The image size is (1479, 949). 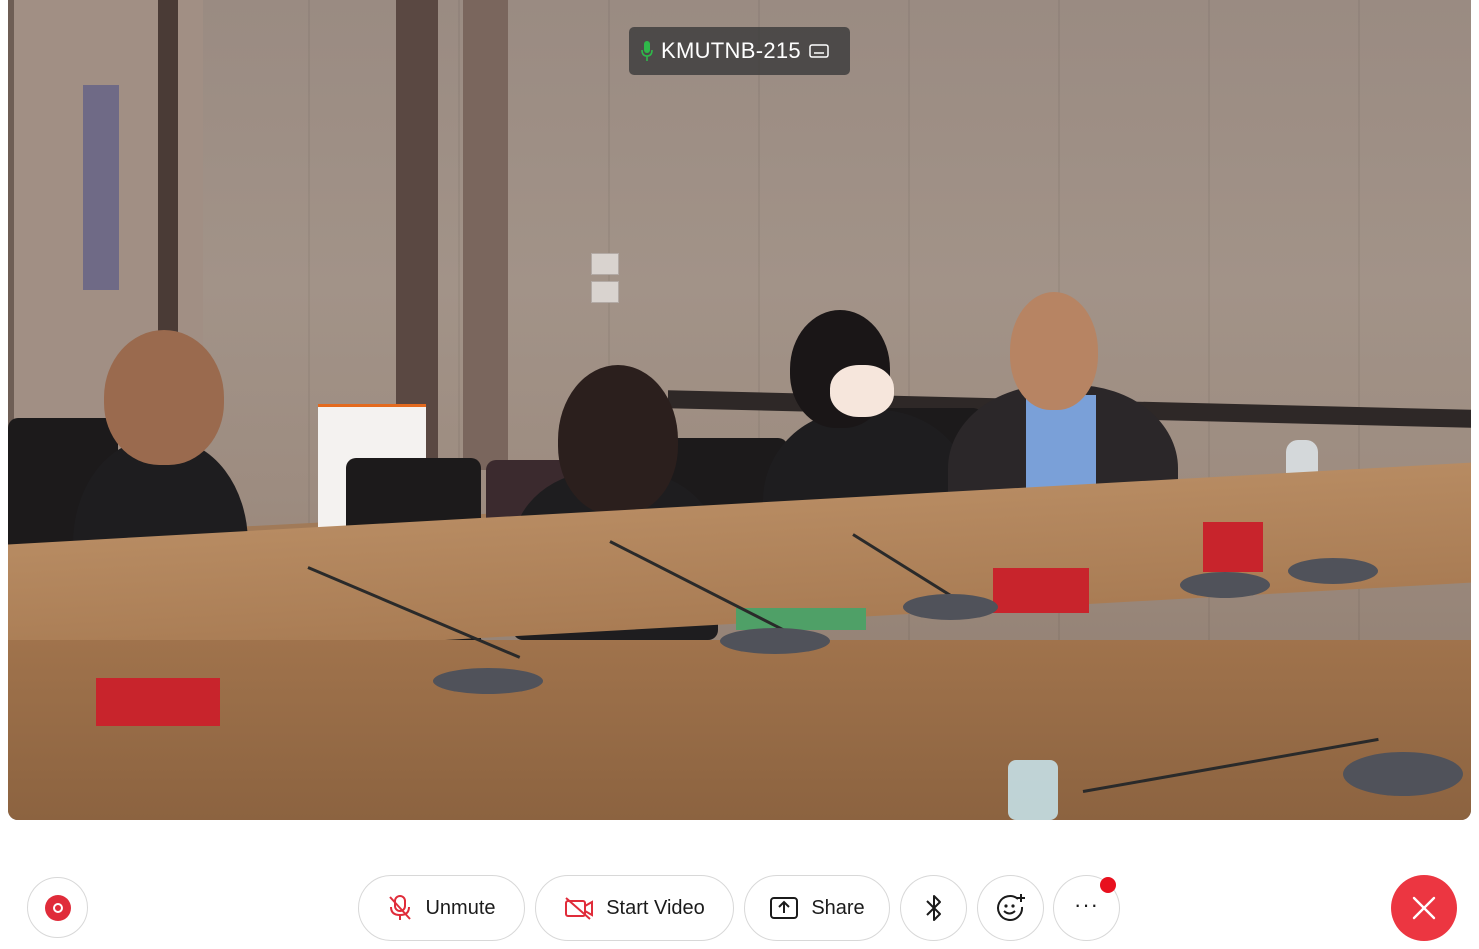 I want to click on reactions-button, so click(x=1010, y=908).